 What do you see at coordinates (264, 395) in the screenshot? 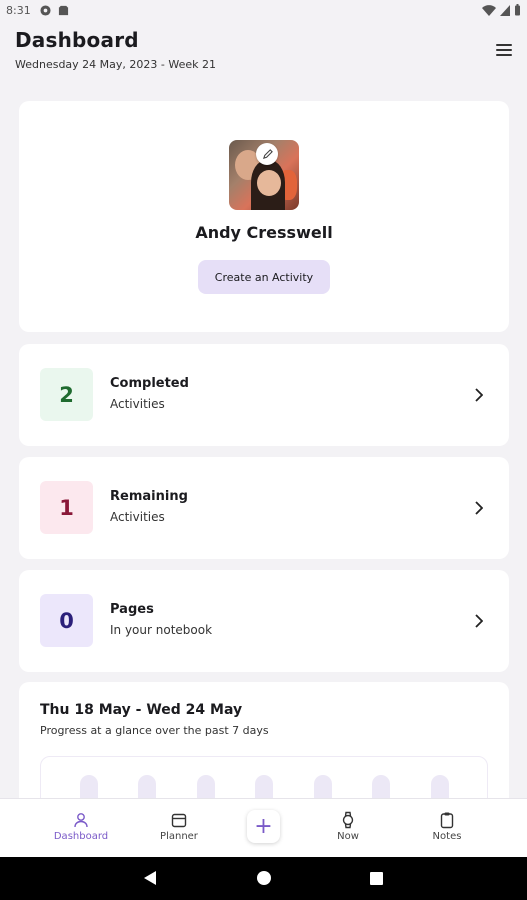
I see `completed-activities-card: 2 Completed Activities` at bounding box center [264, 395].